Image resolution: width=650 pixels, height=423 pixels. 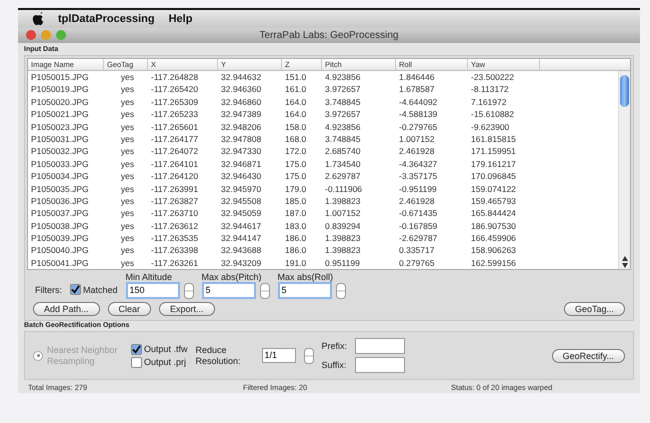 I want to click on table-cell-text: 32.946871, so click(x=241, y=164).